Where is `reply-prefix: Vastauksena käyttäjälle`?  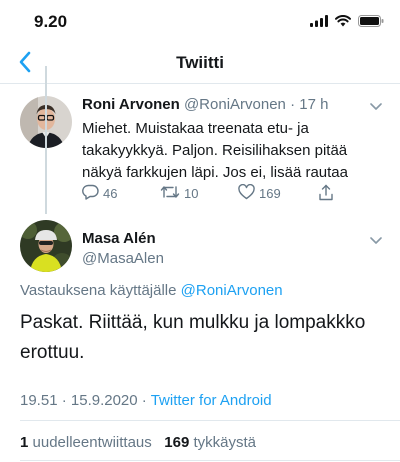 reply-prefix: Vastauksena käyttäjälle is located at coordinates (98, 290).